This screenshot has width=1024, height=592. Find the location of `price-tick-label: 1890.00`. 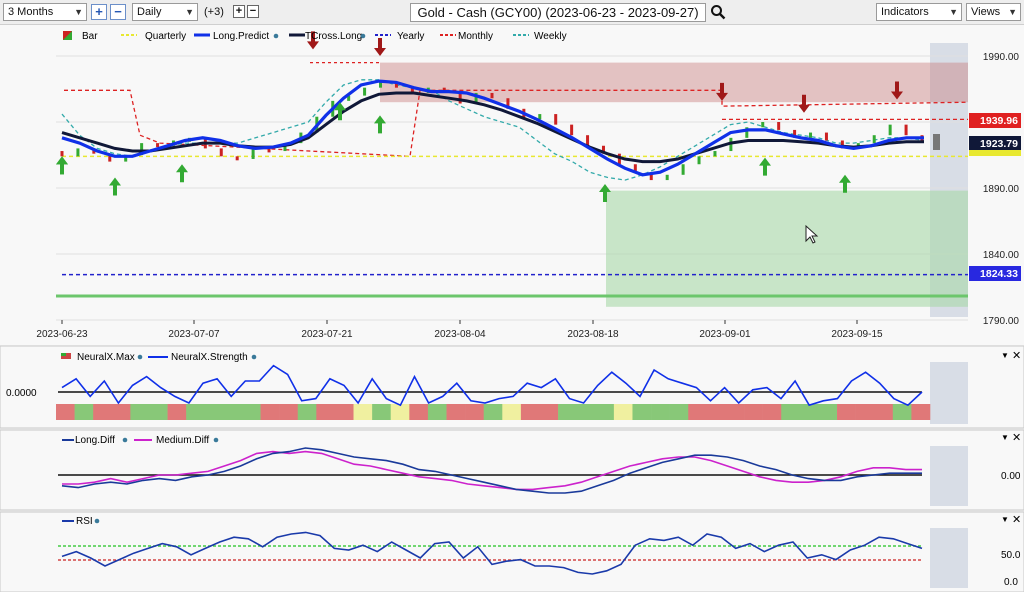

price-tick-label: 1890.00 is located at coordinates (1001, 189).